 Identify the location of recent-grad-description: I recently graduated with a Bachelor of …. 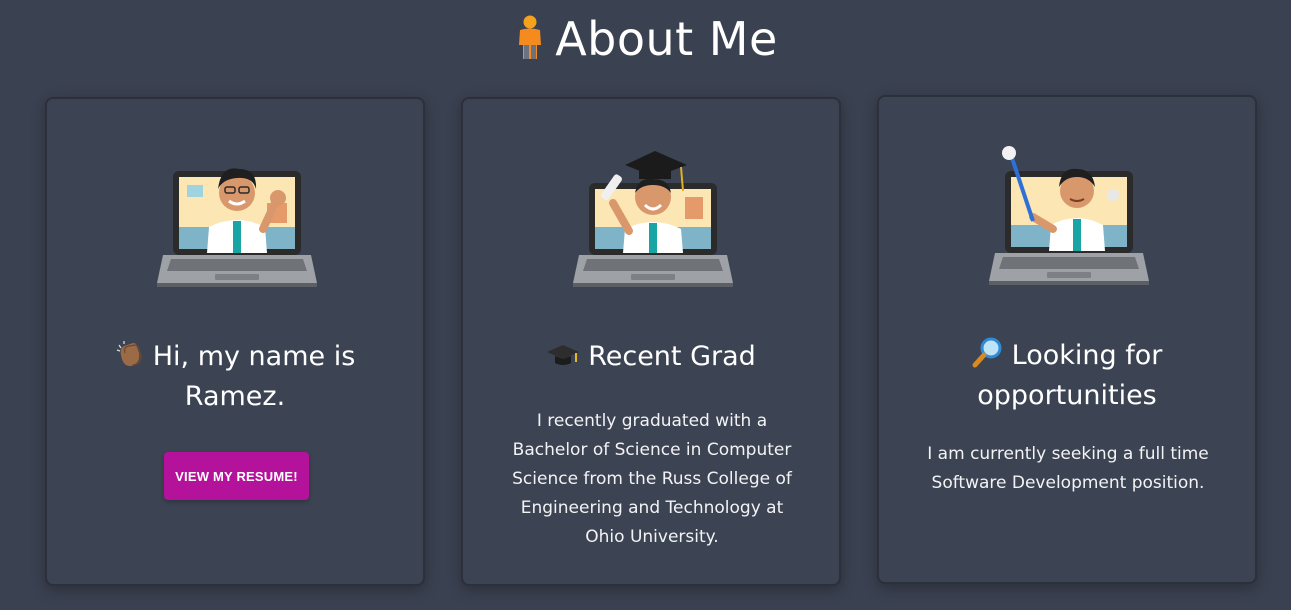
(652, 479).